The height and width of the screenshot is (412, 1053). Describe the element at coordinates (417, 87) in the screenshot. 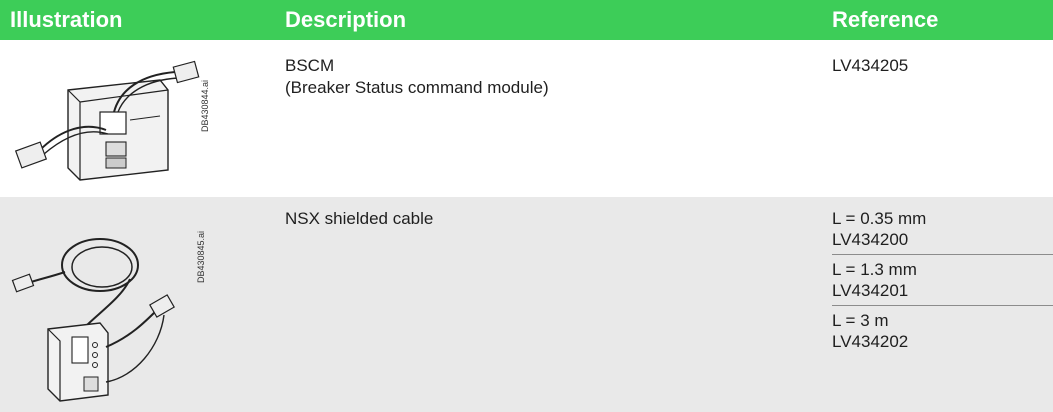

I see `description-subtitle-1: (Breaker Status command module)` at that location.